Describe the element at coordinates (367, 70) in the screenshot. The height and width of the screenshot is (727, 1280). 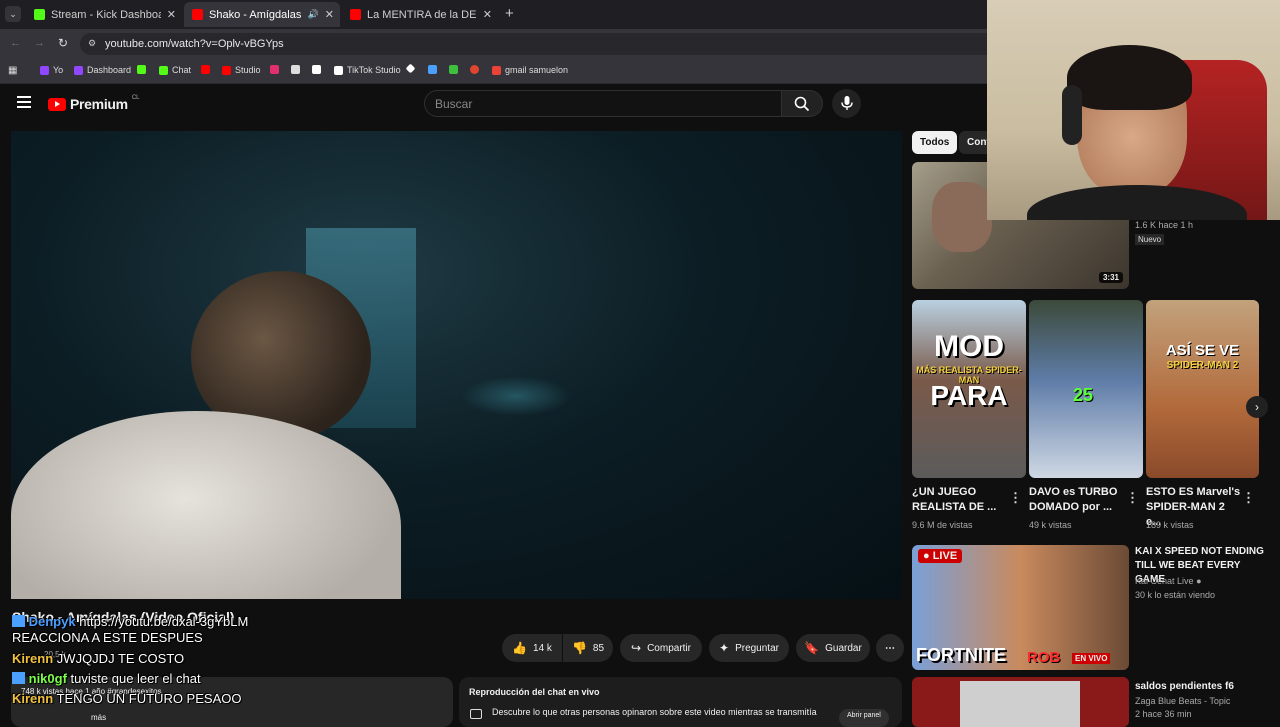
I see `bookmark-tiktok-studio: TikTok Studio` at that location.